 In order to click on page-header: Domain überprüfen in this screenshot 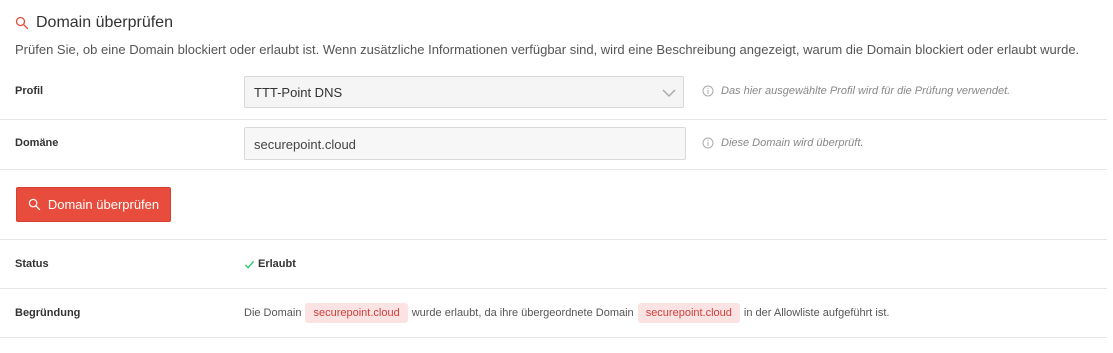, I will do `click(94, 23)`.